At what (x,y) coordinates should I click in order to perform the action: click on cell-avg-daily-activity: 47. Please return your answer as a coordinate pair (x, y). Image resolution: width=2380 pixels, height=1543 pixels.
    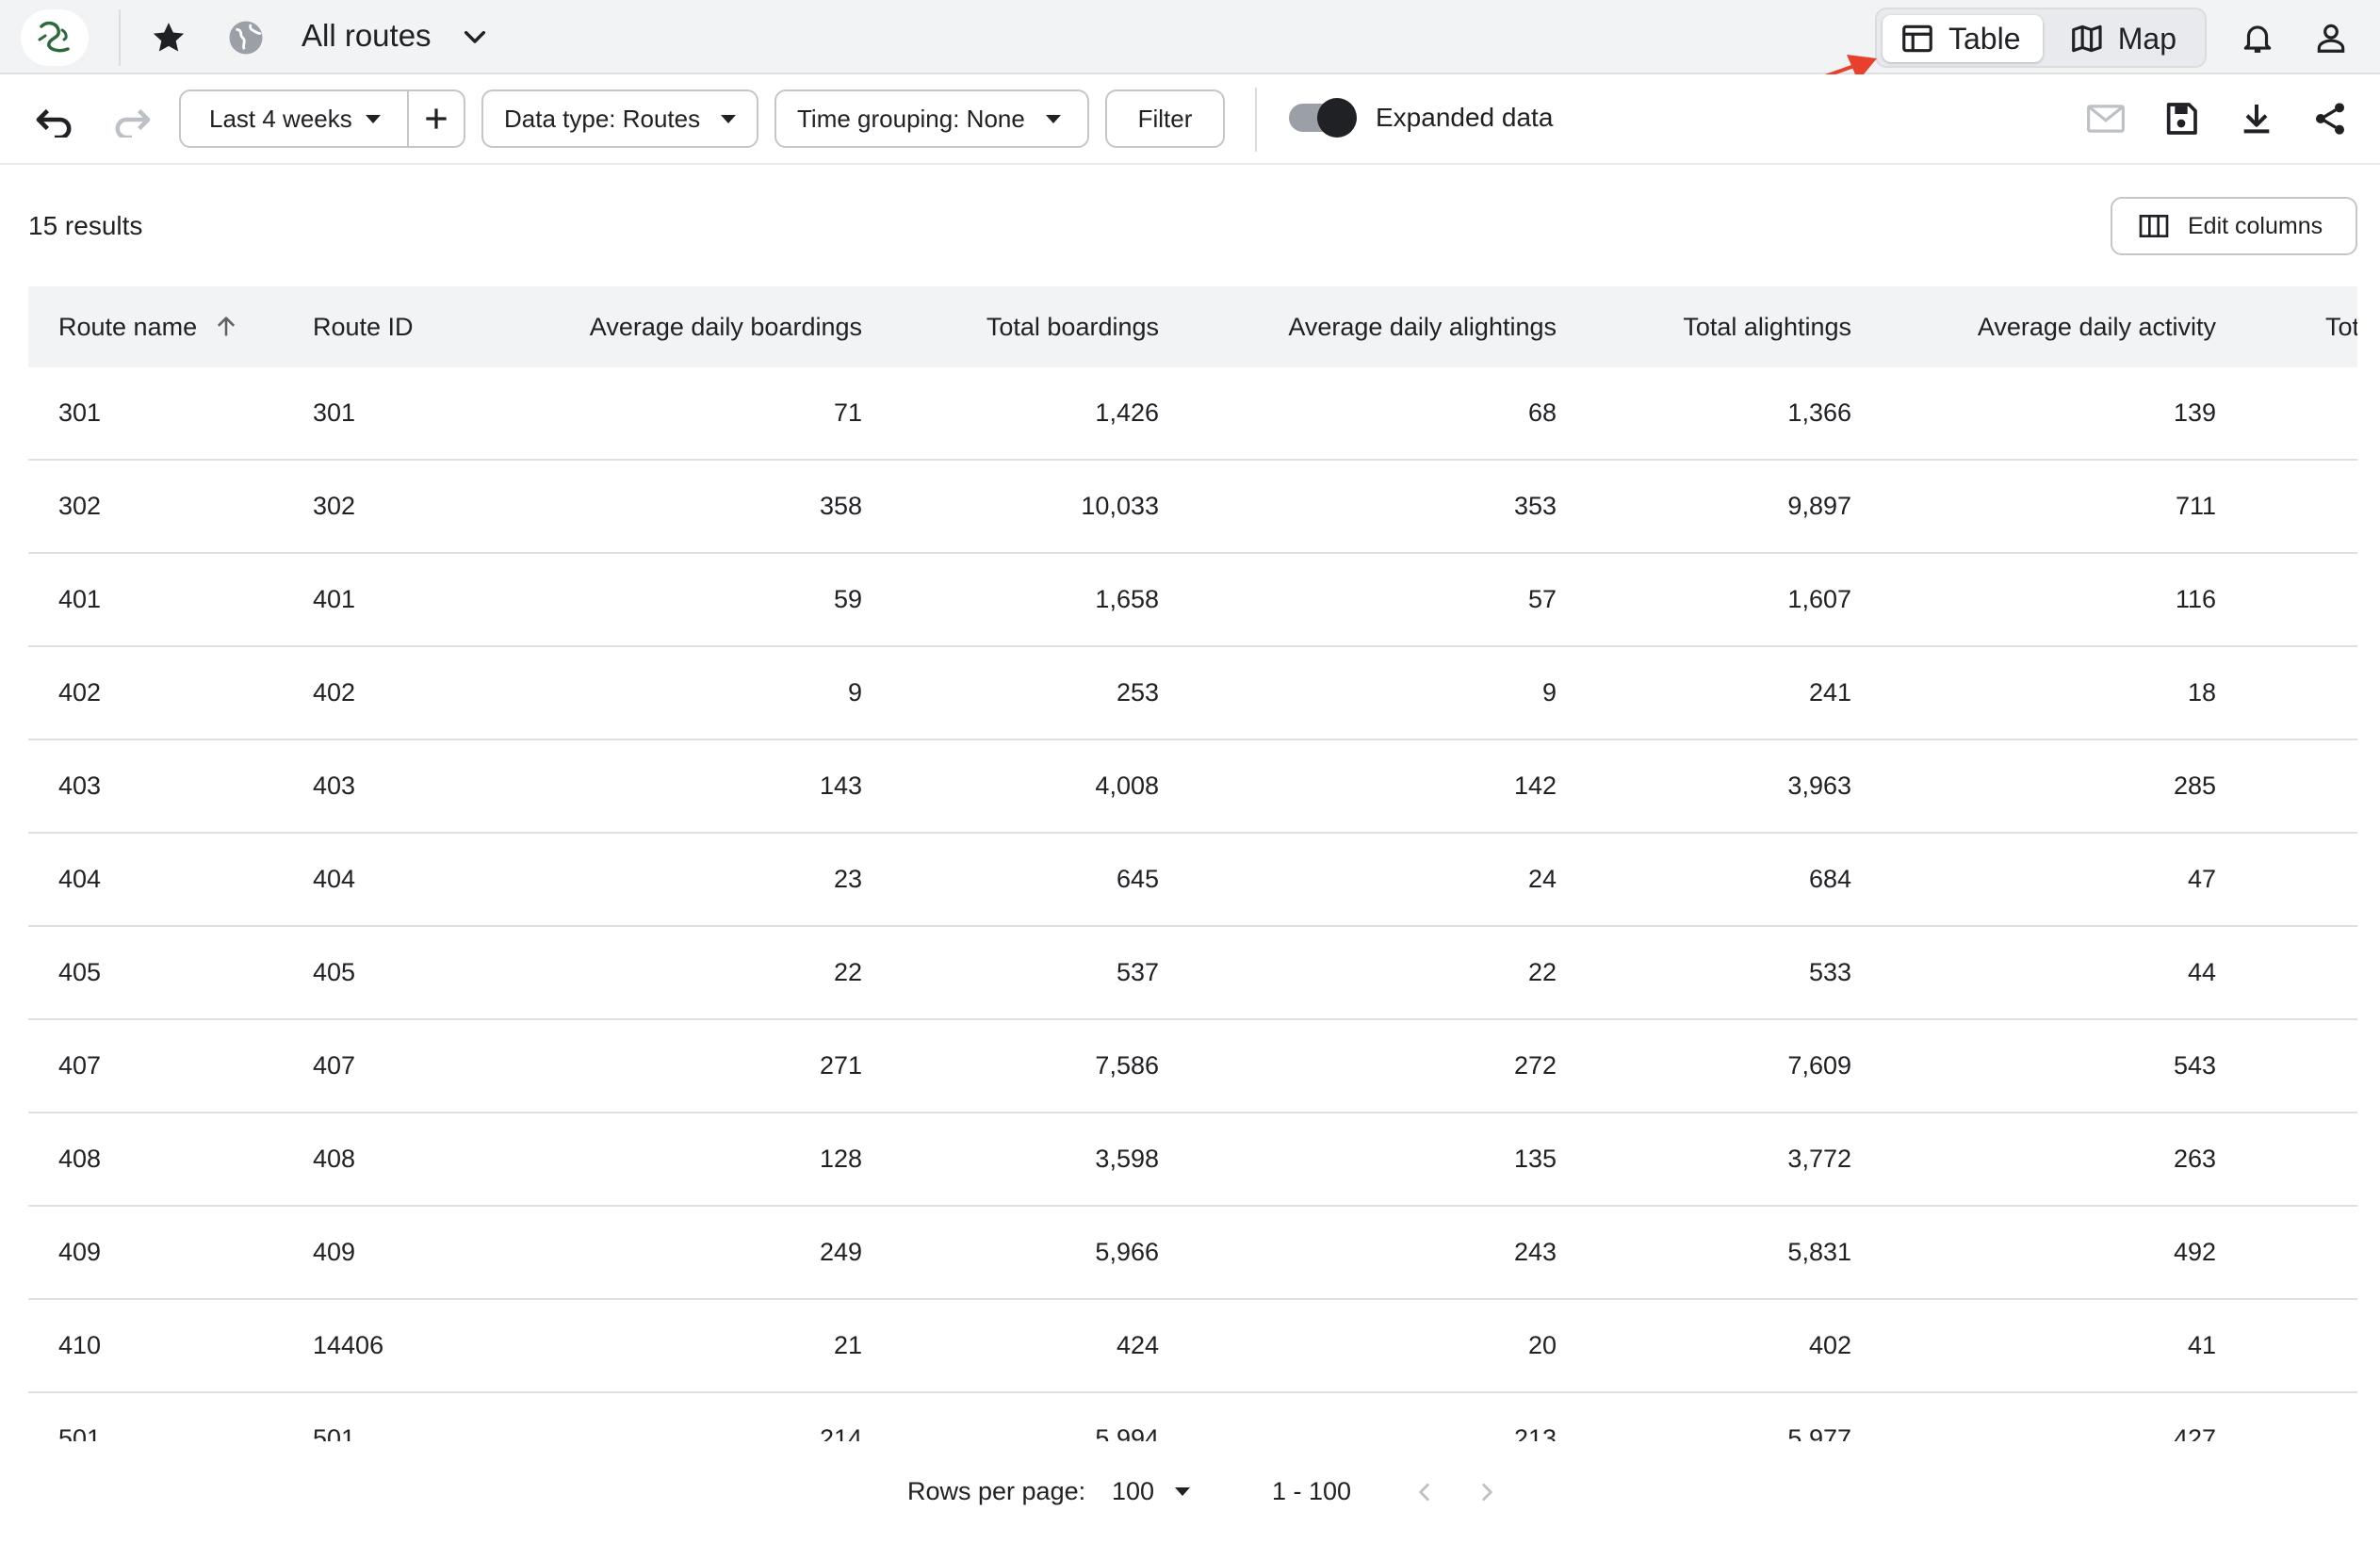
    Looking at the image, I should click on (2201, 879).